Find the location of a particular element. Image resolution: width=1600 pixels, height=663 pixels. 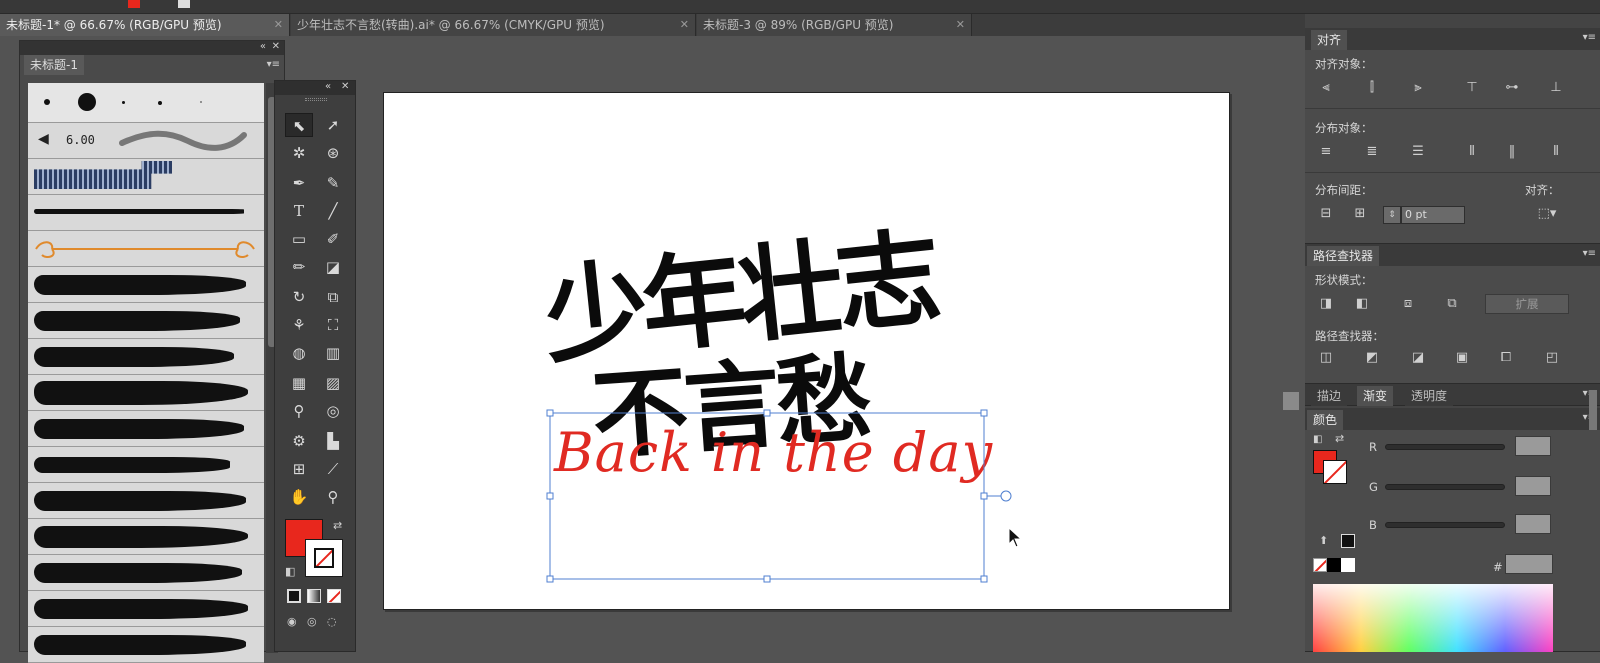

none-swatch is located at coordinates (1320, 565).